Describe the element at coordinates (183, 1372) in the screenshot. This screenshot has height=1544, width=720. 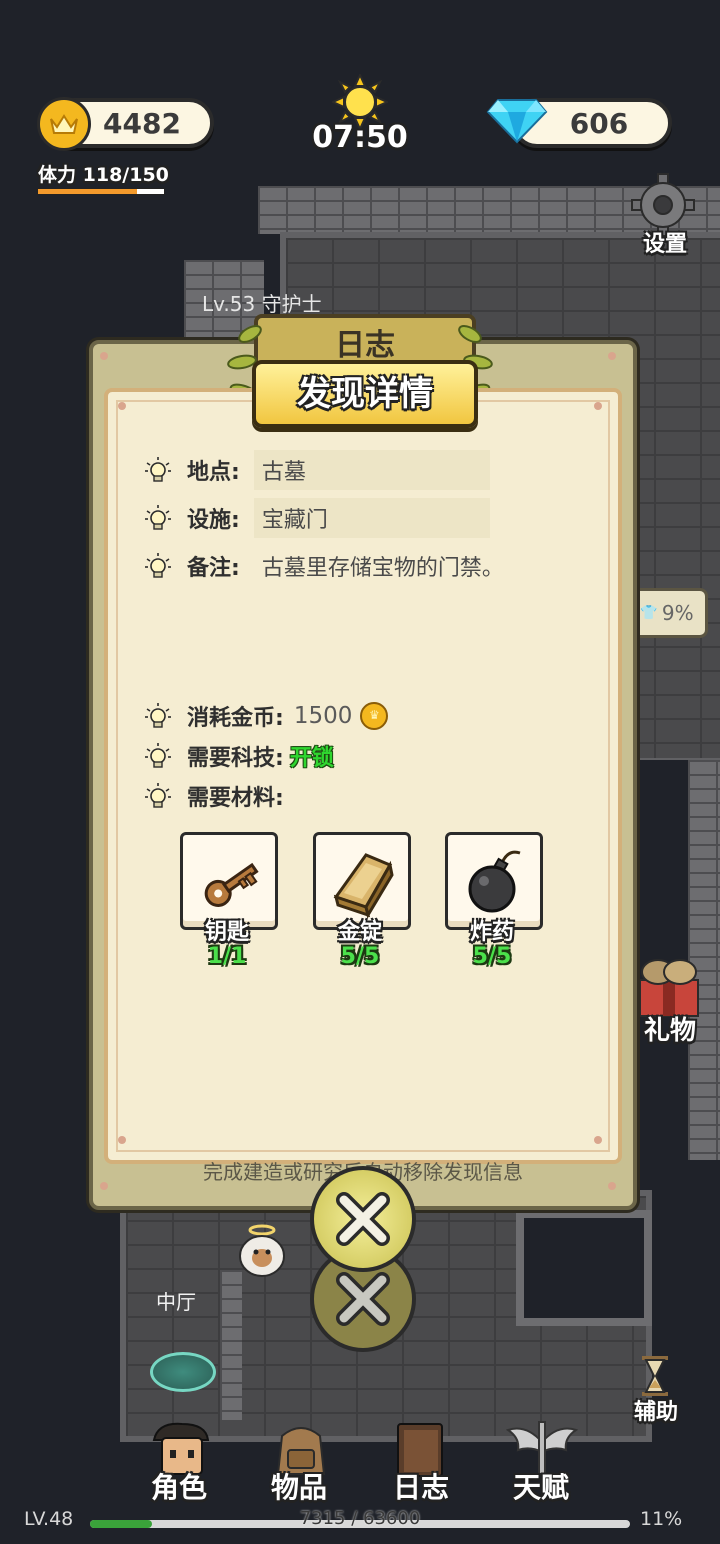
I see `teleport-portal` at that location.